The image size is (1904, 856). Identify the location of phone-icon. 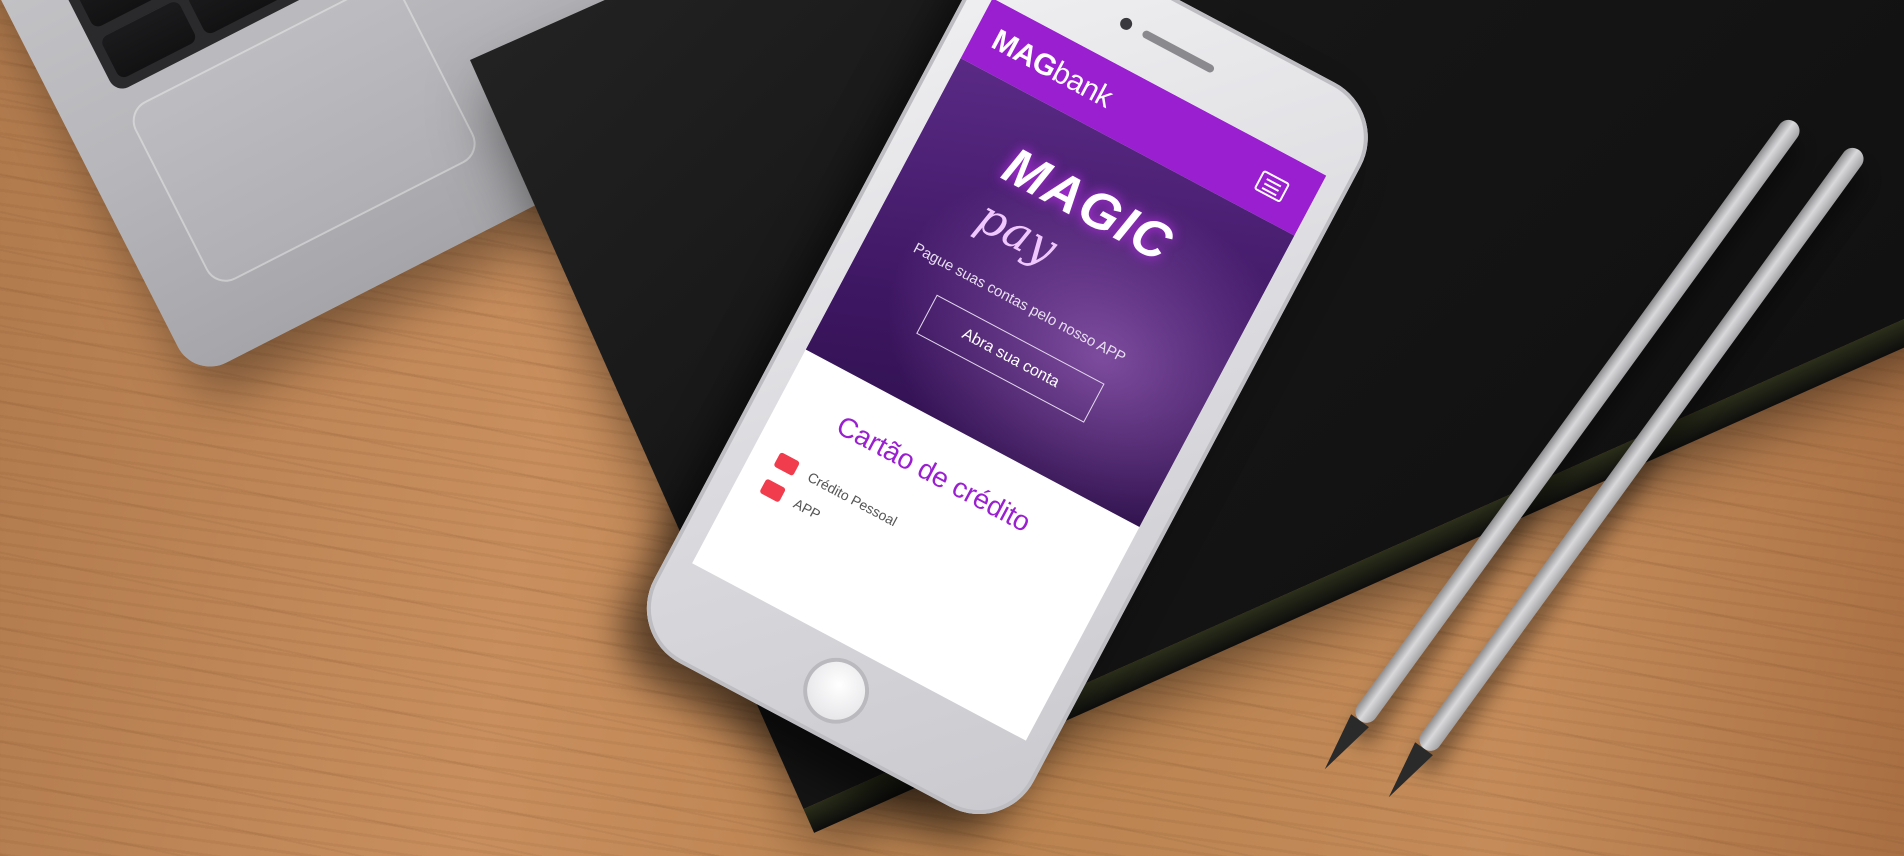
(773, 490).